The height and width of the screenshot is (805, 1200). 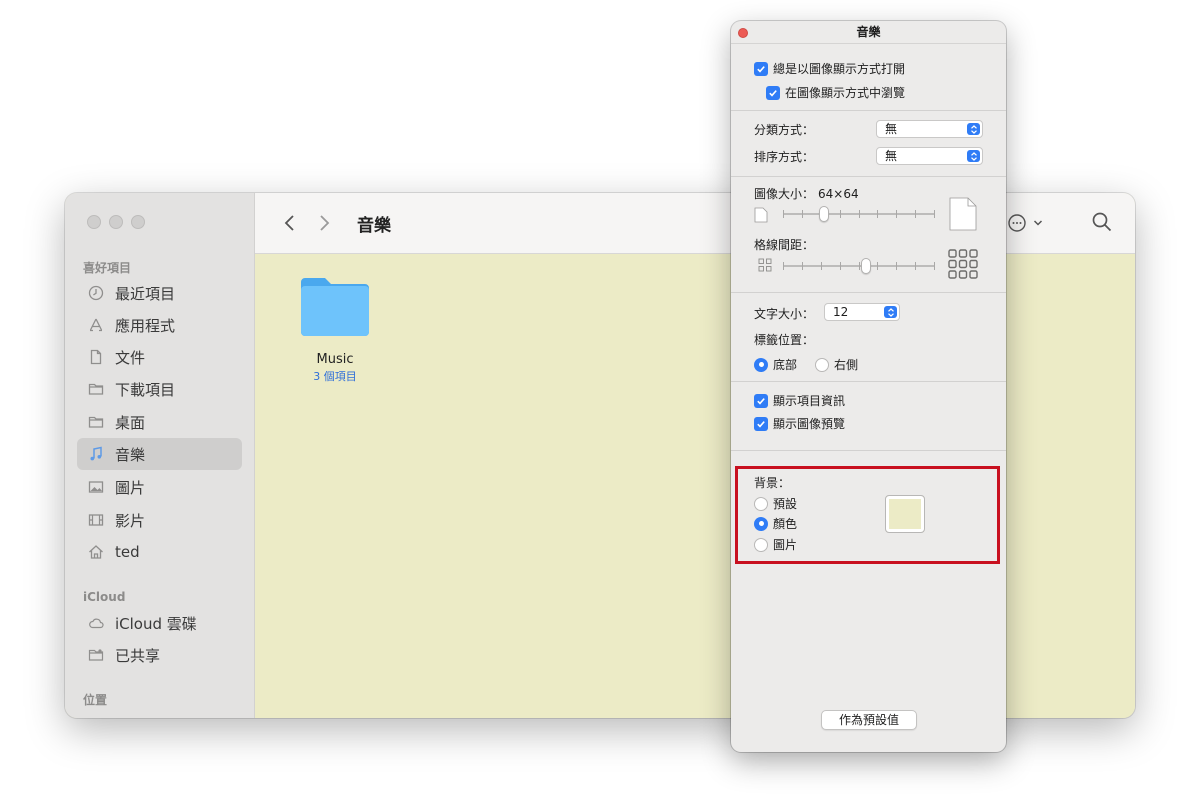 What do you see at coordinates (963, 214) in the screenshot?
I see `large-document-icon` at bounding box center [963, 214].